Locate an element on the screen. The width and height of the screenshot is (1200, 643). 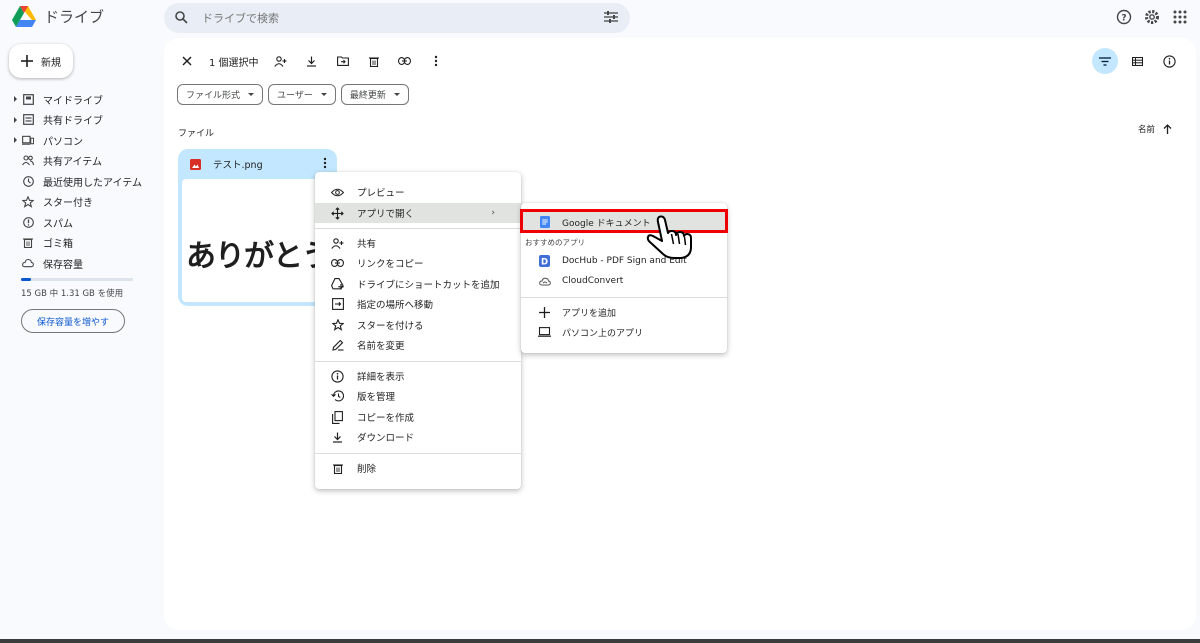
settings-gear-icon is located at coordinates (1152, 17).